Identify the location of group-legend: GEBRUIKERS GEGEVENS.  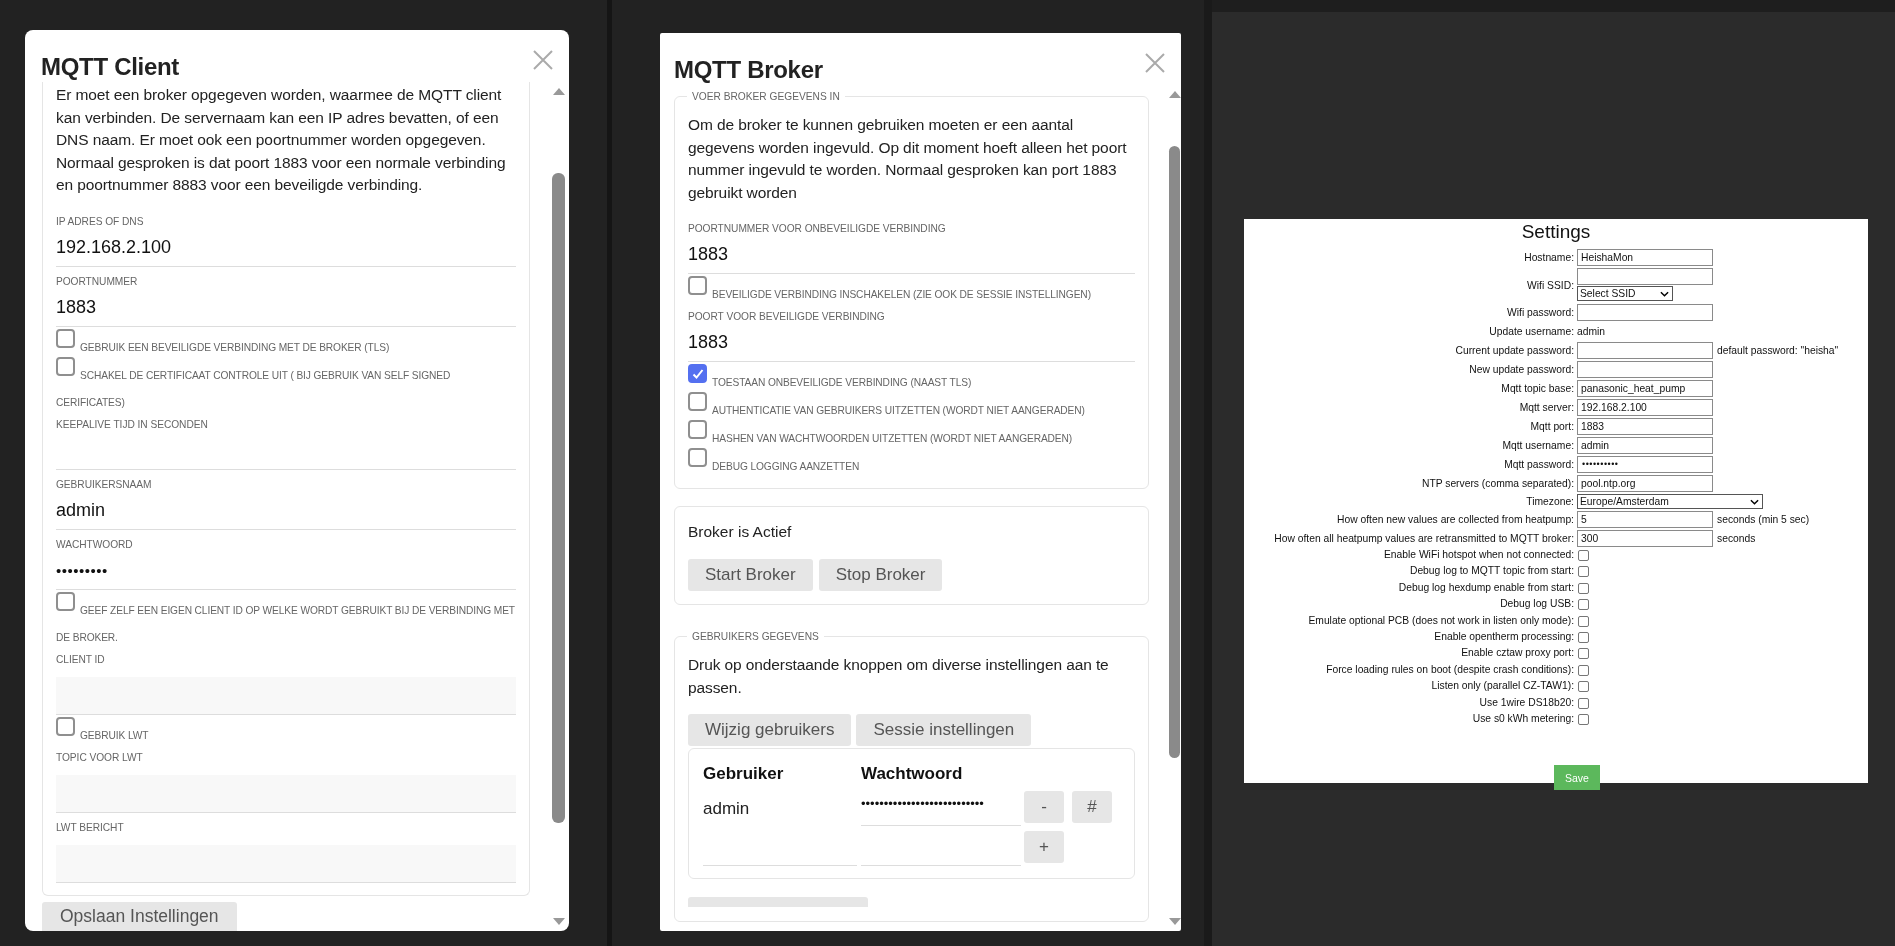
(755, 636).